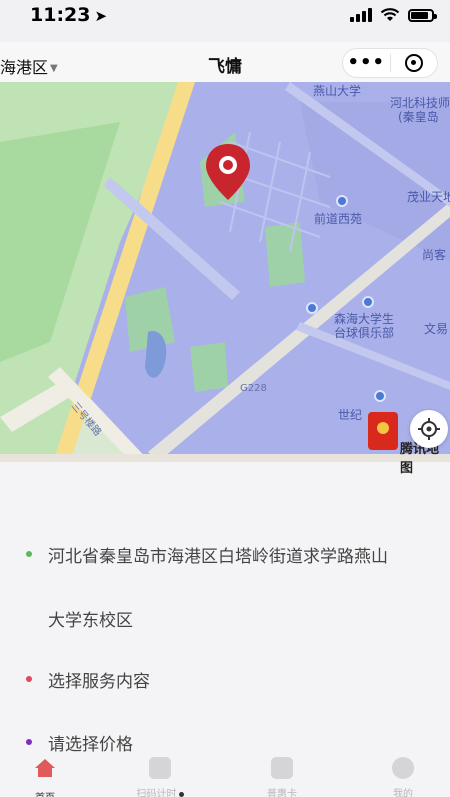 This screenshot has width=450, height=797. I want to click on profile-icon, so click(403, 768).